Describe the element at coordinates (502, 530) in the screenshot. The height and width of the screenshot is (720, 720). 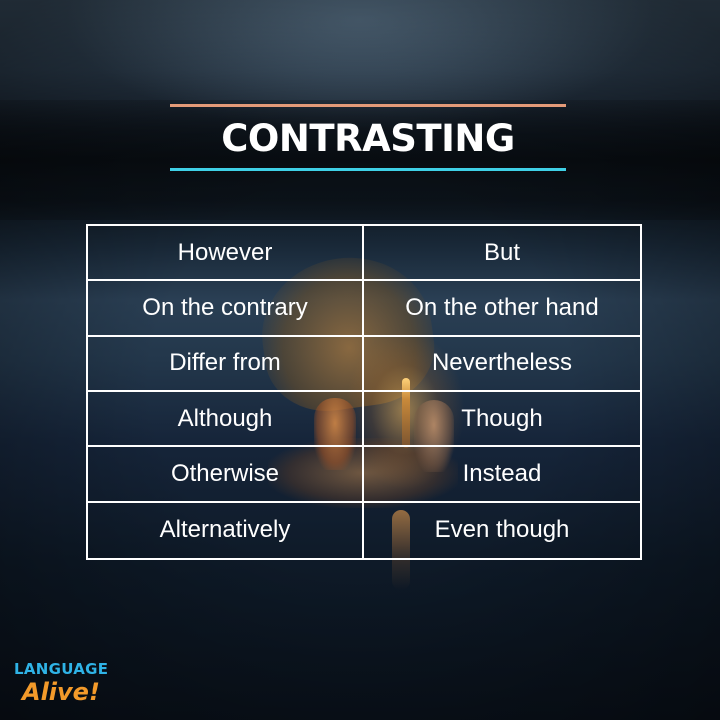
I see `table-cell-right: Even though` at that location.